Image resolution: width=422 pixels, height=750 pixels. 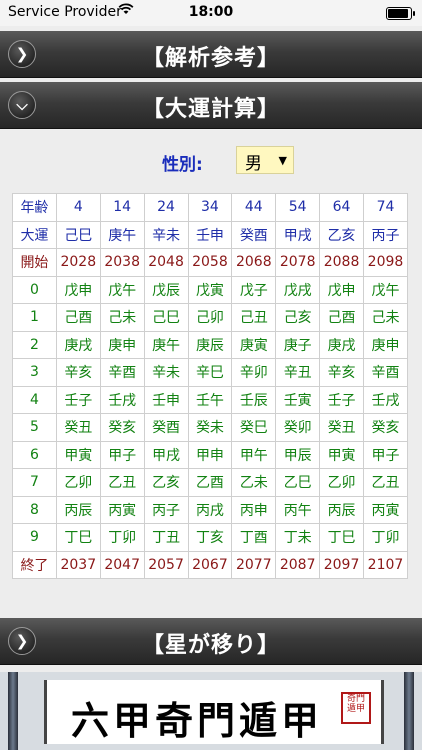 What do you see at coordinates (34, 427) in the screenshot?
I see `row-label: 5` at bounding box center [34, 427].